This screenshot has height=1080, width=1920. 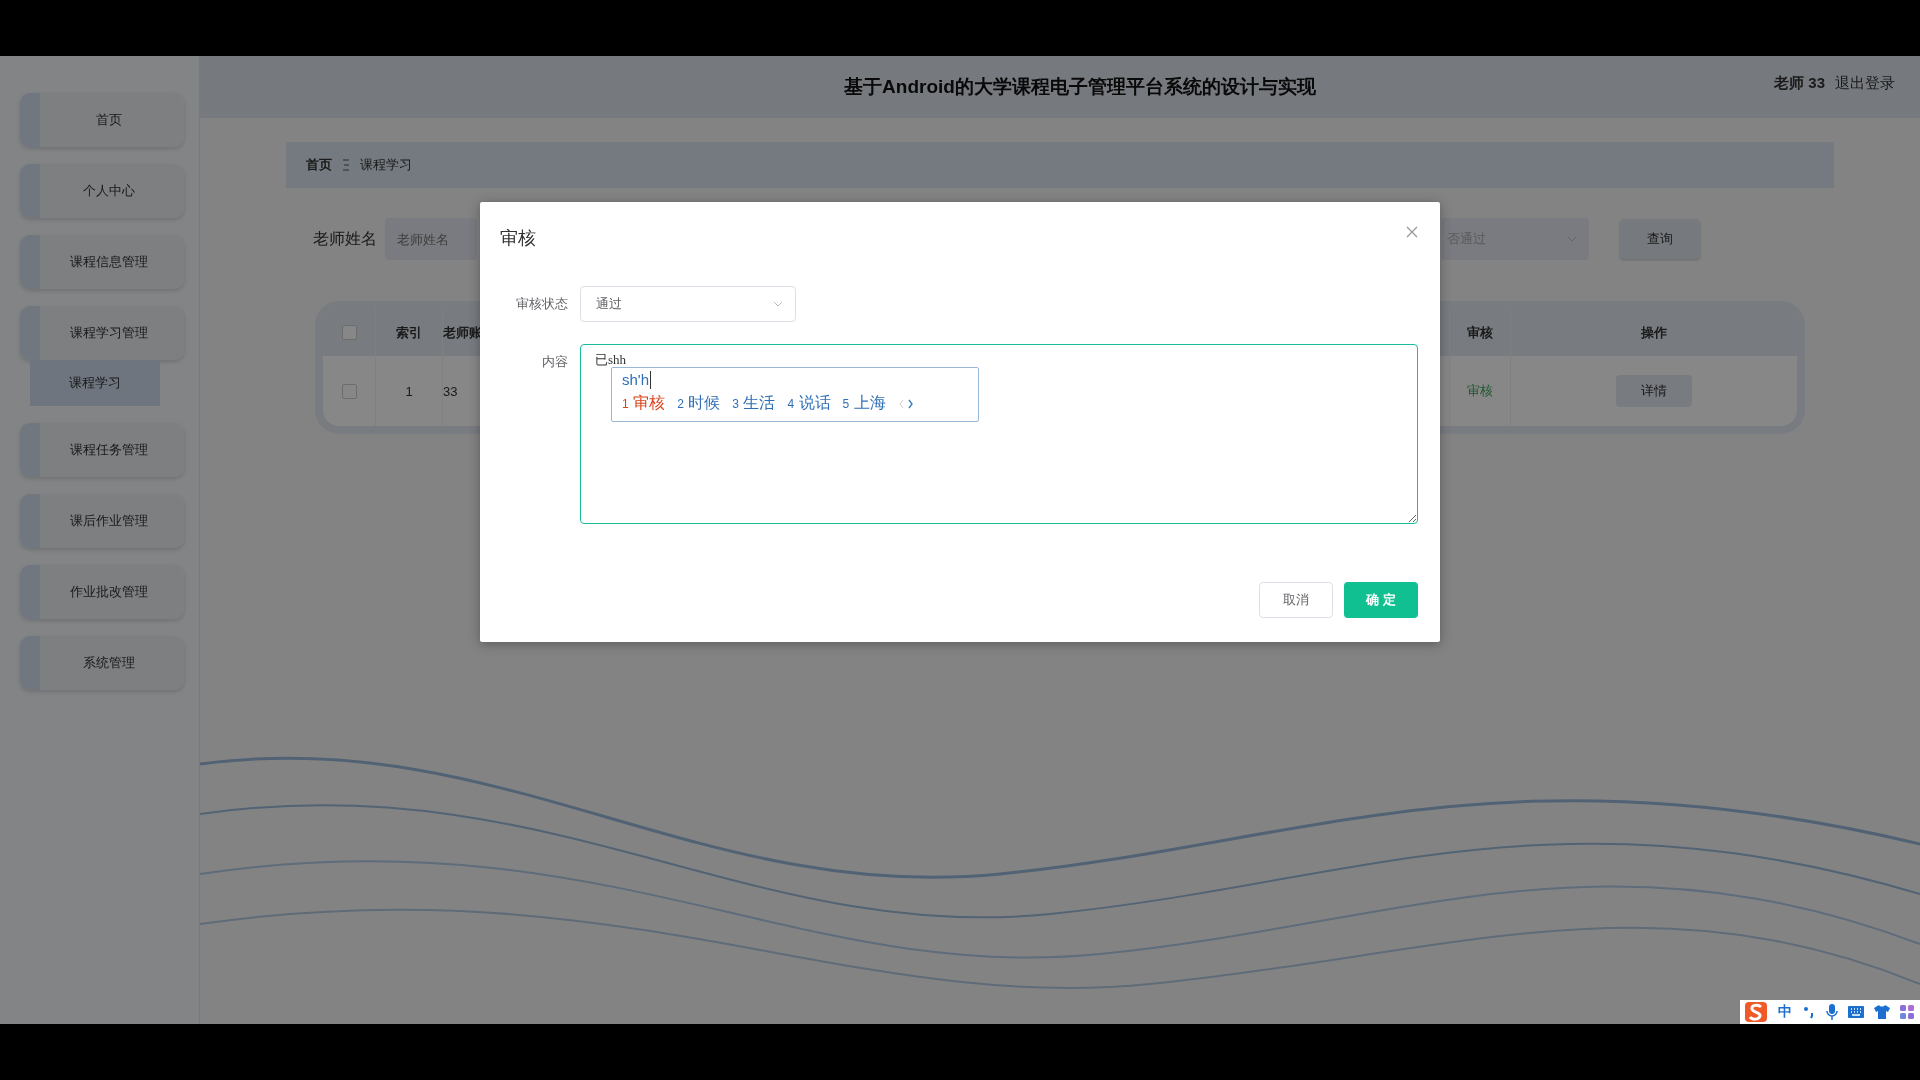 I want to click on status-select: 通过, so click(x=688, y=304).